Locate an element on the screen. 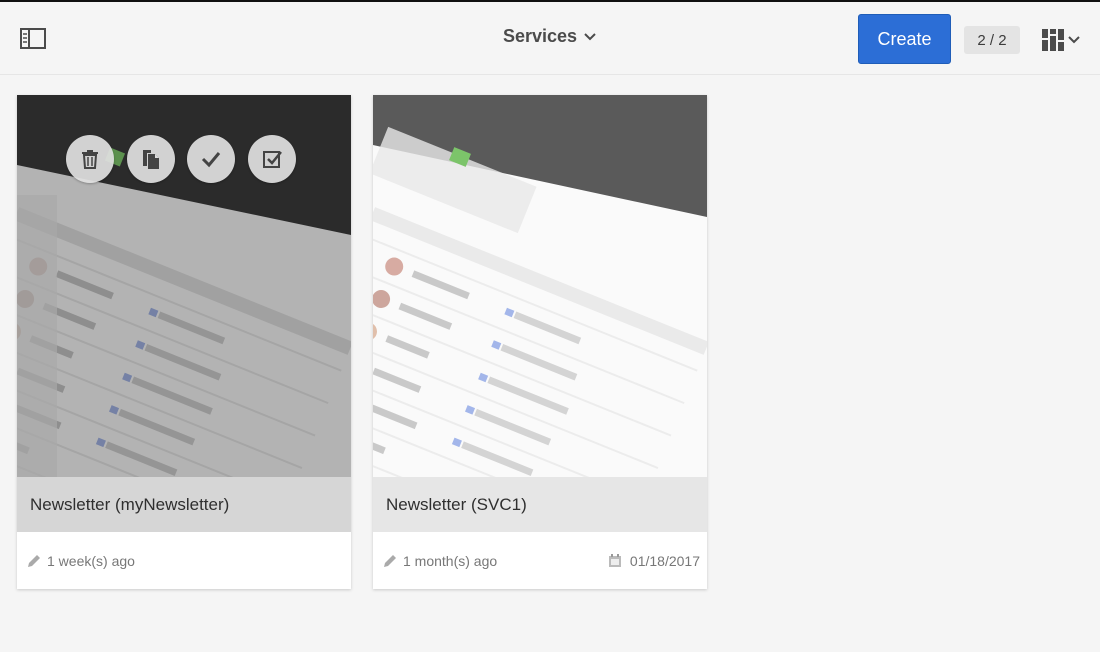  modified-info: 1 week(s) ago is located at coordinates (80, 561).